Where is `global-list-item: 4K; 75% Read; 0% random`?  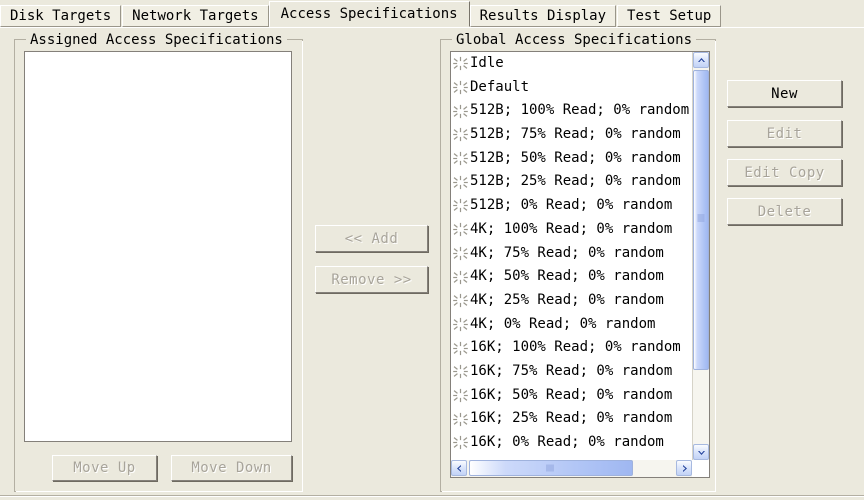
global-list-item: 4K; 75% Read; 0% random is located at coordinates (571, 254).